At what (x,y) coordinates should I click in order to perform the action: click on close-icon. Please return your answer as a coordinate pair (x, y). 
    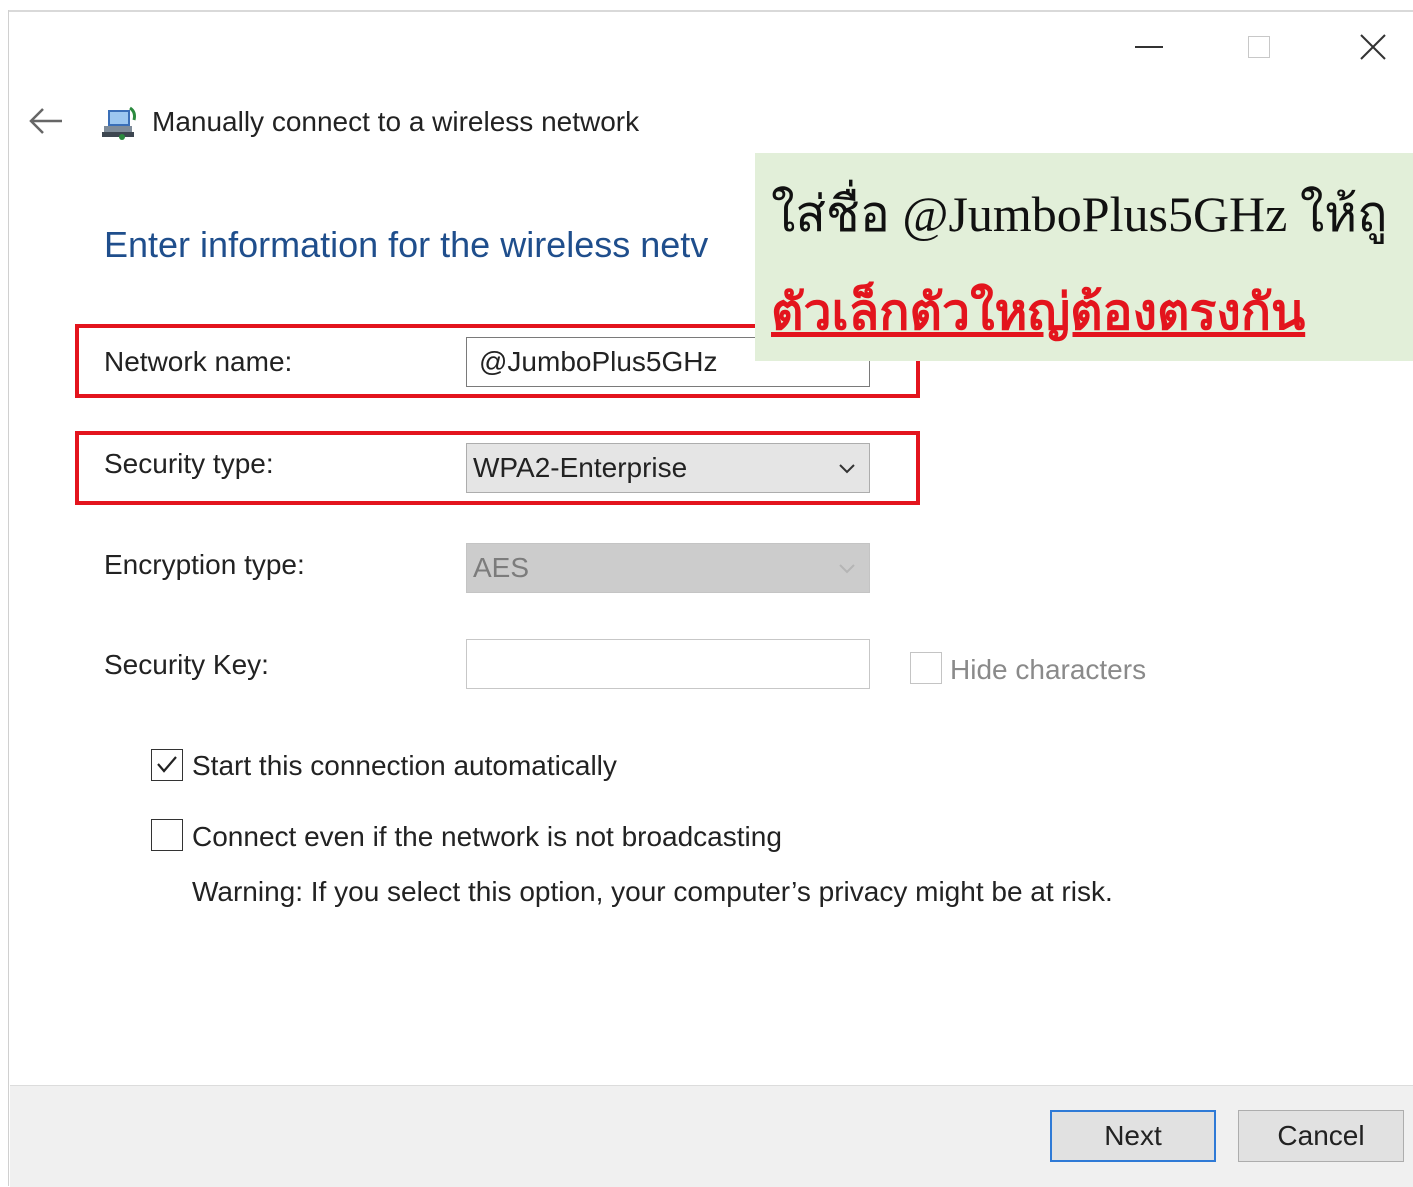
    Looking at the image, I should click on (1373, 47).